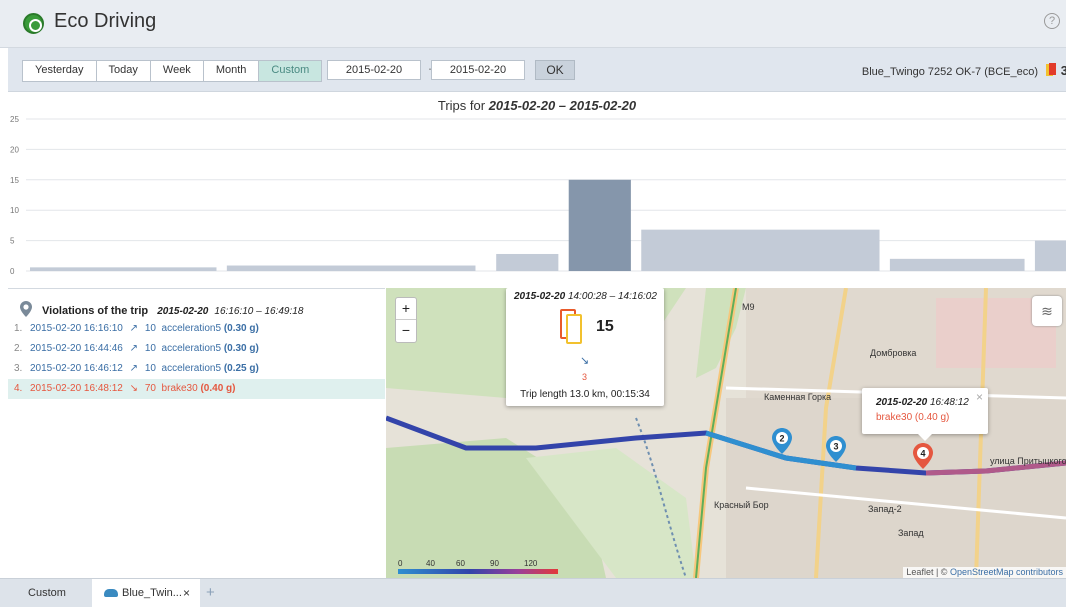 The height and width of the screenshot is (607, 1066). What do you see at coordinates (18, 348) in the screenshot?
I see `violation-num: 2.` at bounding box center [18, 348].